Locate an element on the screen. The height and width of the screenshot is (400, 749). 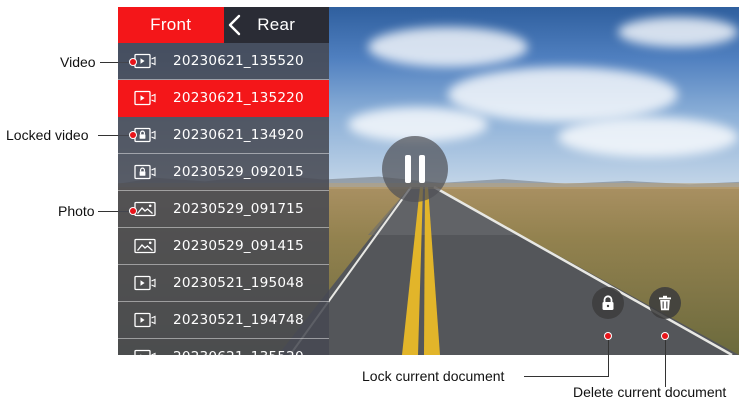
file-row: 20230621_135220 is located at coordinates (223, 98).